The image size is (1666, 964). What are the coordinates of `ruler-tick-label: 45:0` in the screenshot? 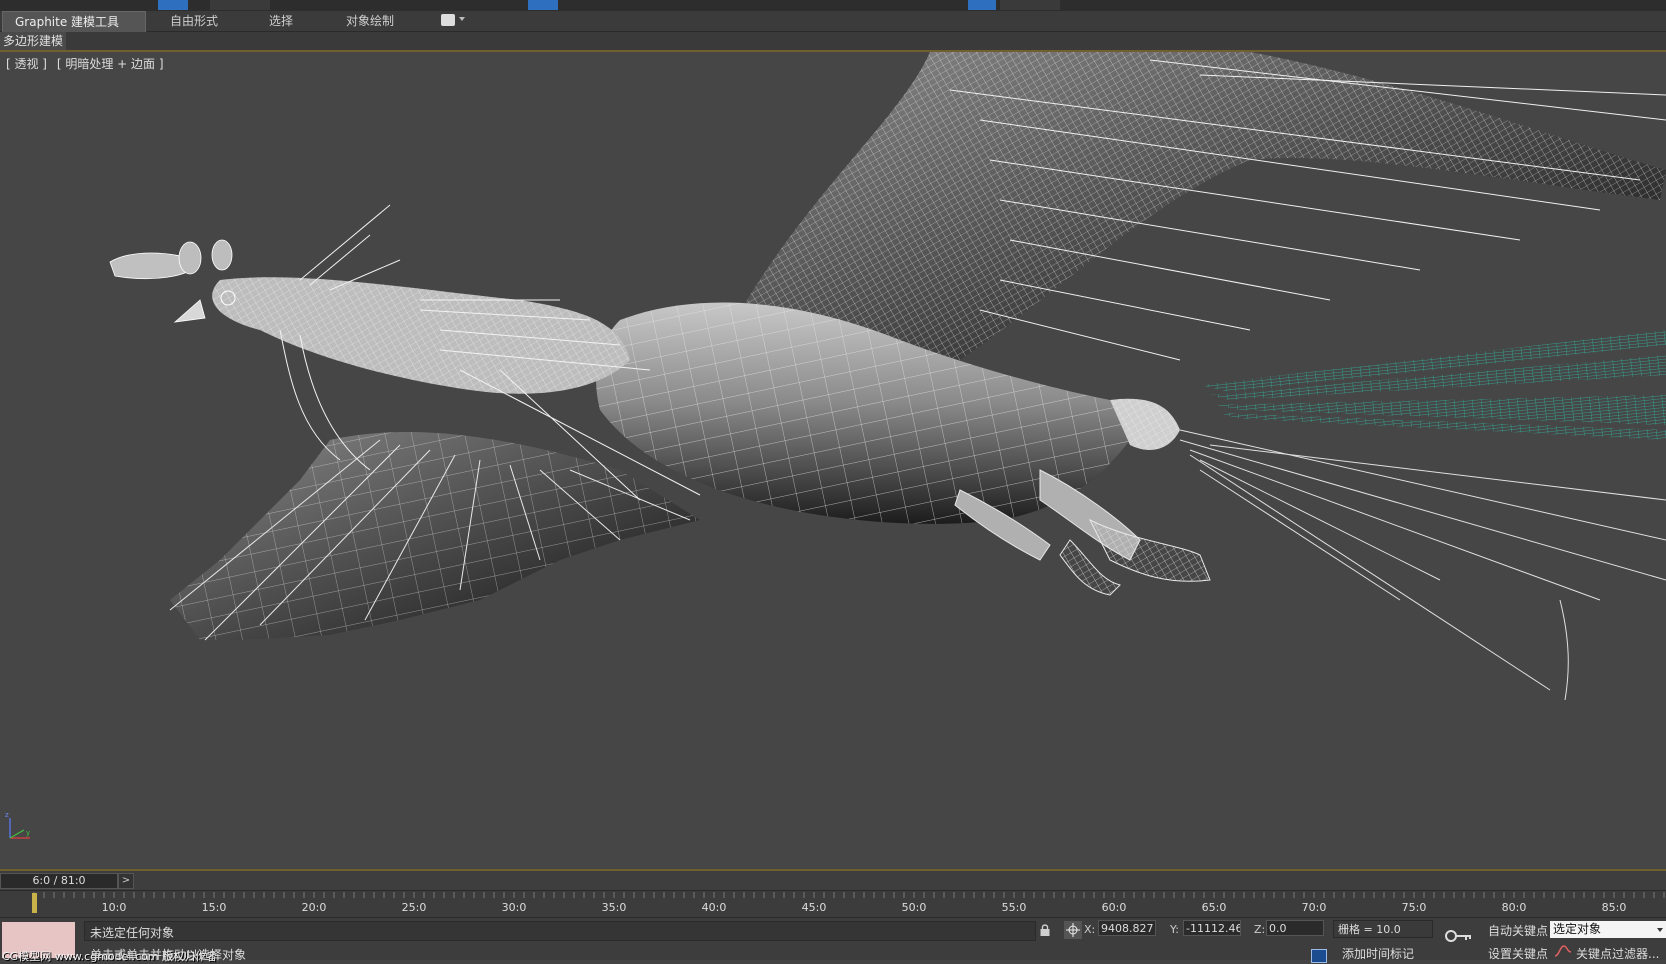 It's located at (814, 907).